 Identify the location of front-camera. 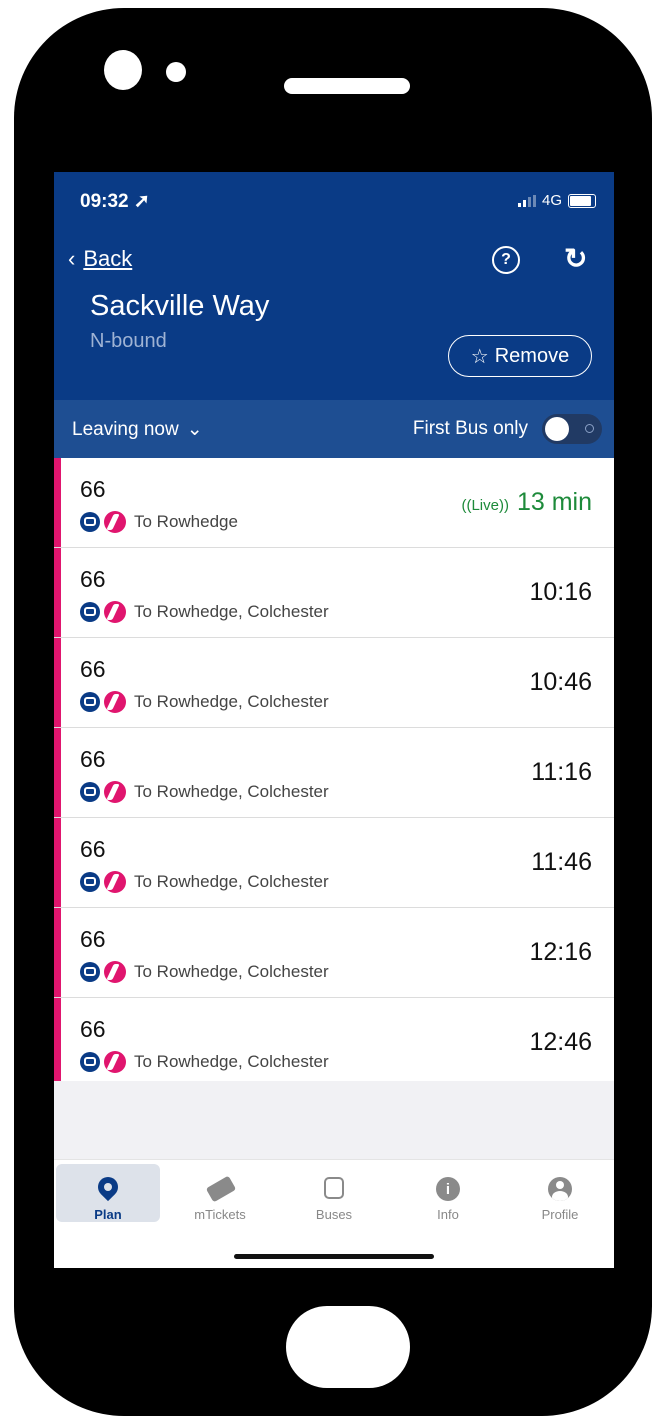
(123, 70).